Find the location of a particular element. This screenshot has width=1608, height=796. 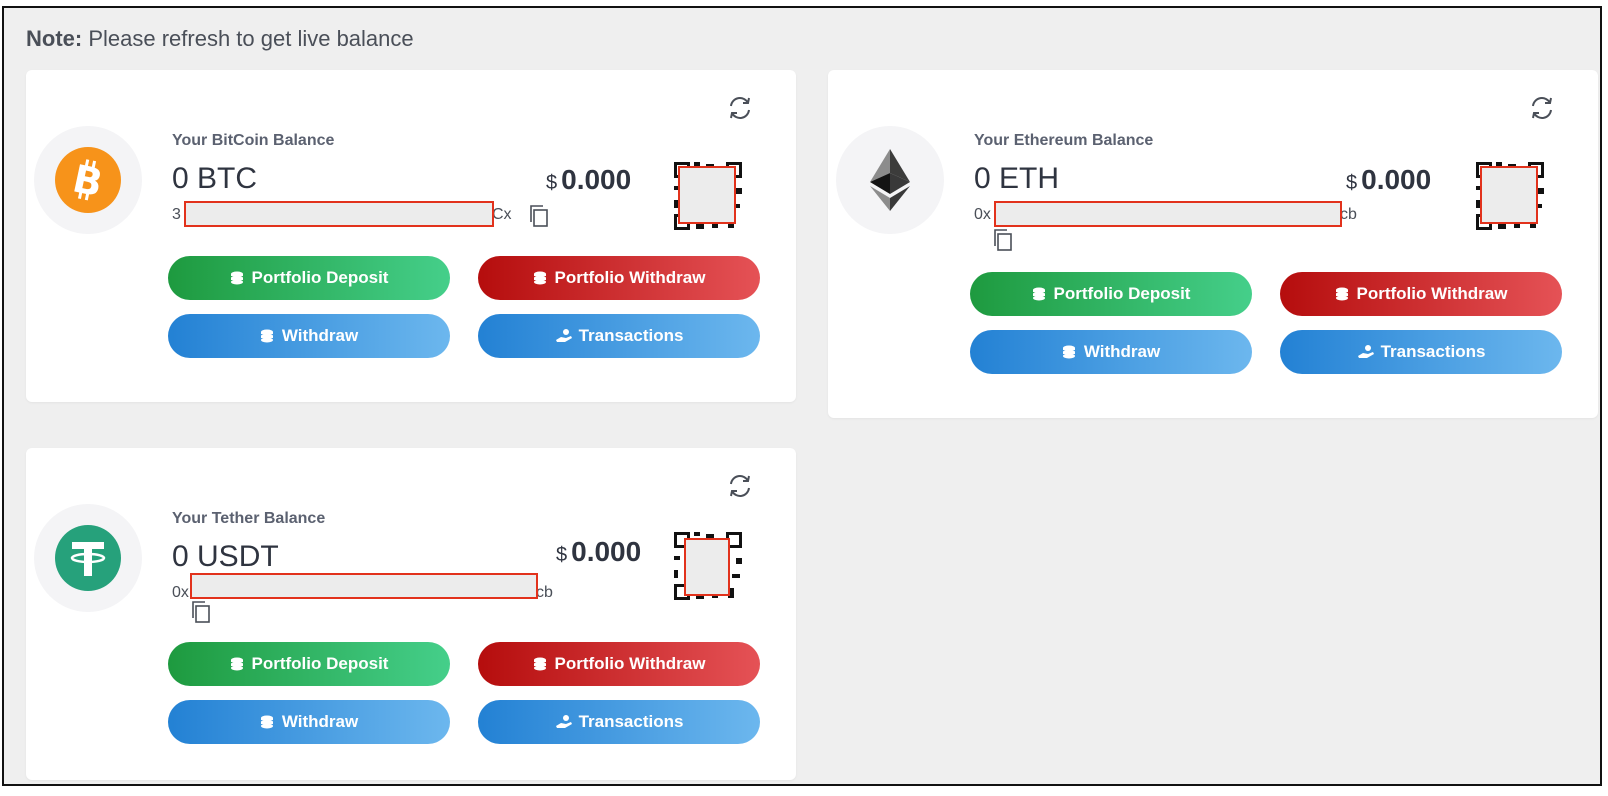

ethereum-logo-container is located at coordinates (890, 180).